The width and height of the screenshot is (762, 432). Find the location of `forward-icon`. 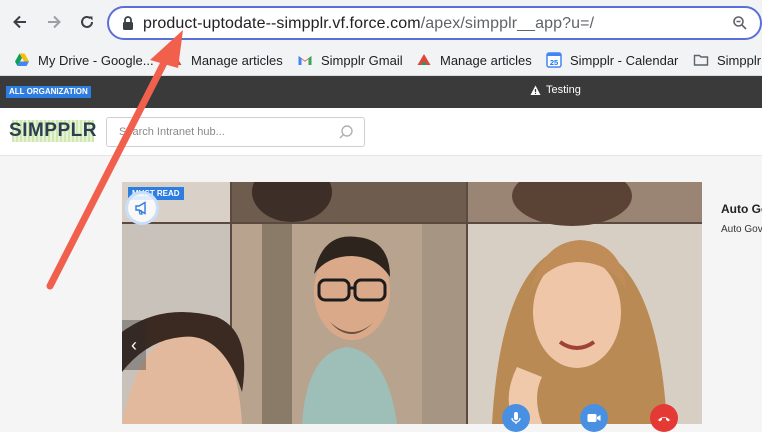

forward-icon is located at coordinates (54, 22).